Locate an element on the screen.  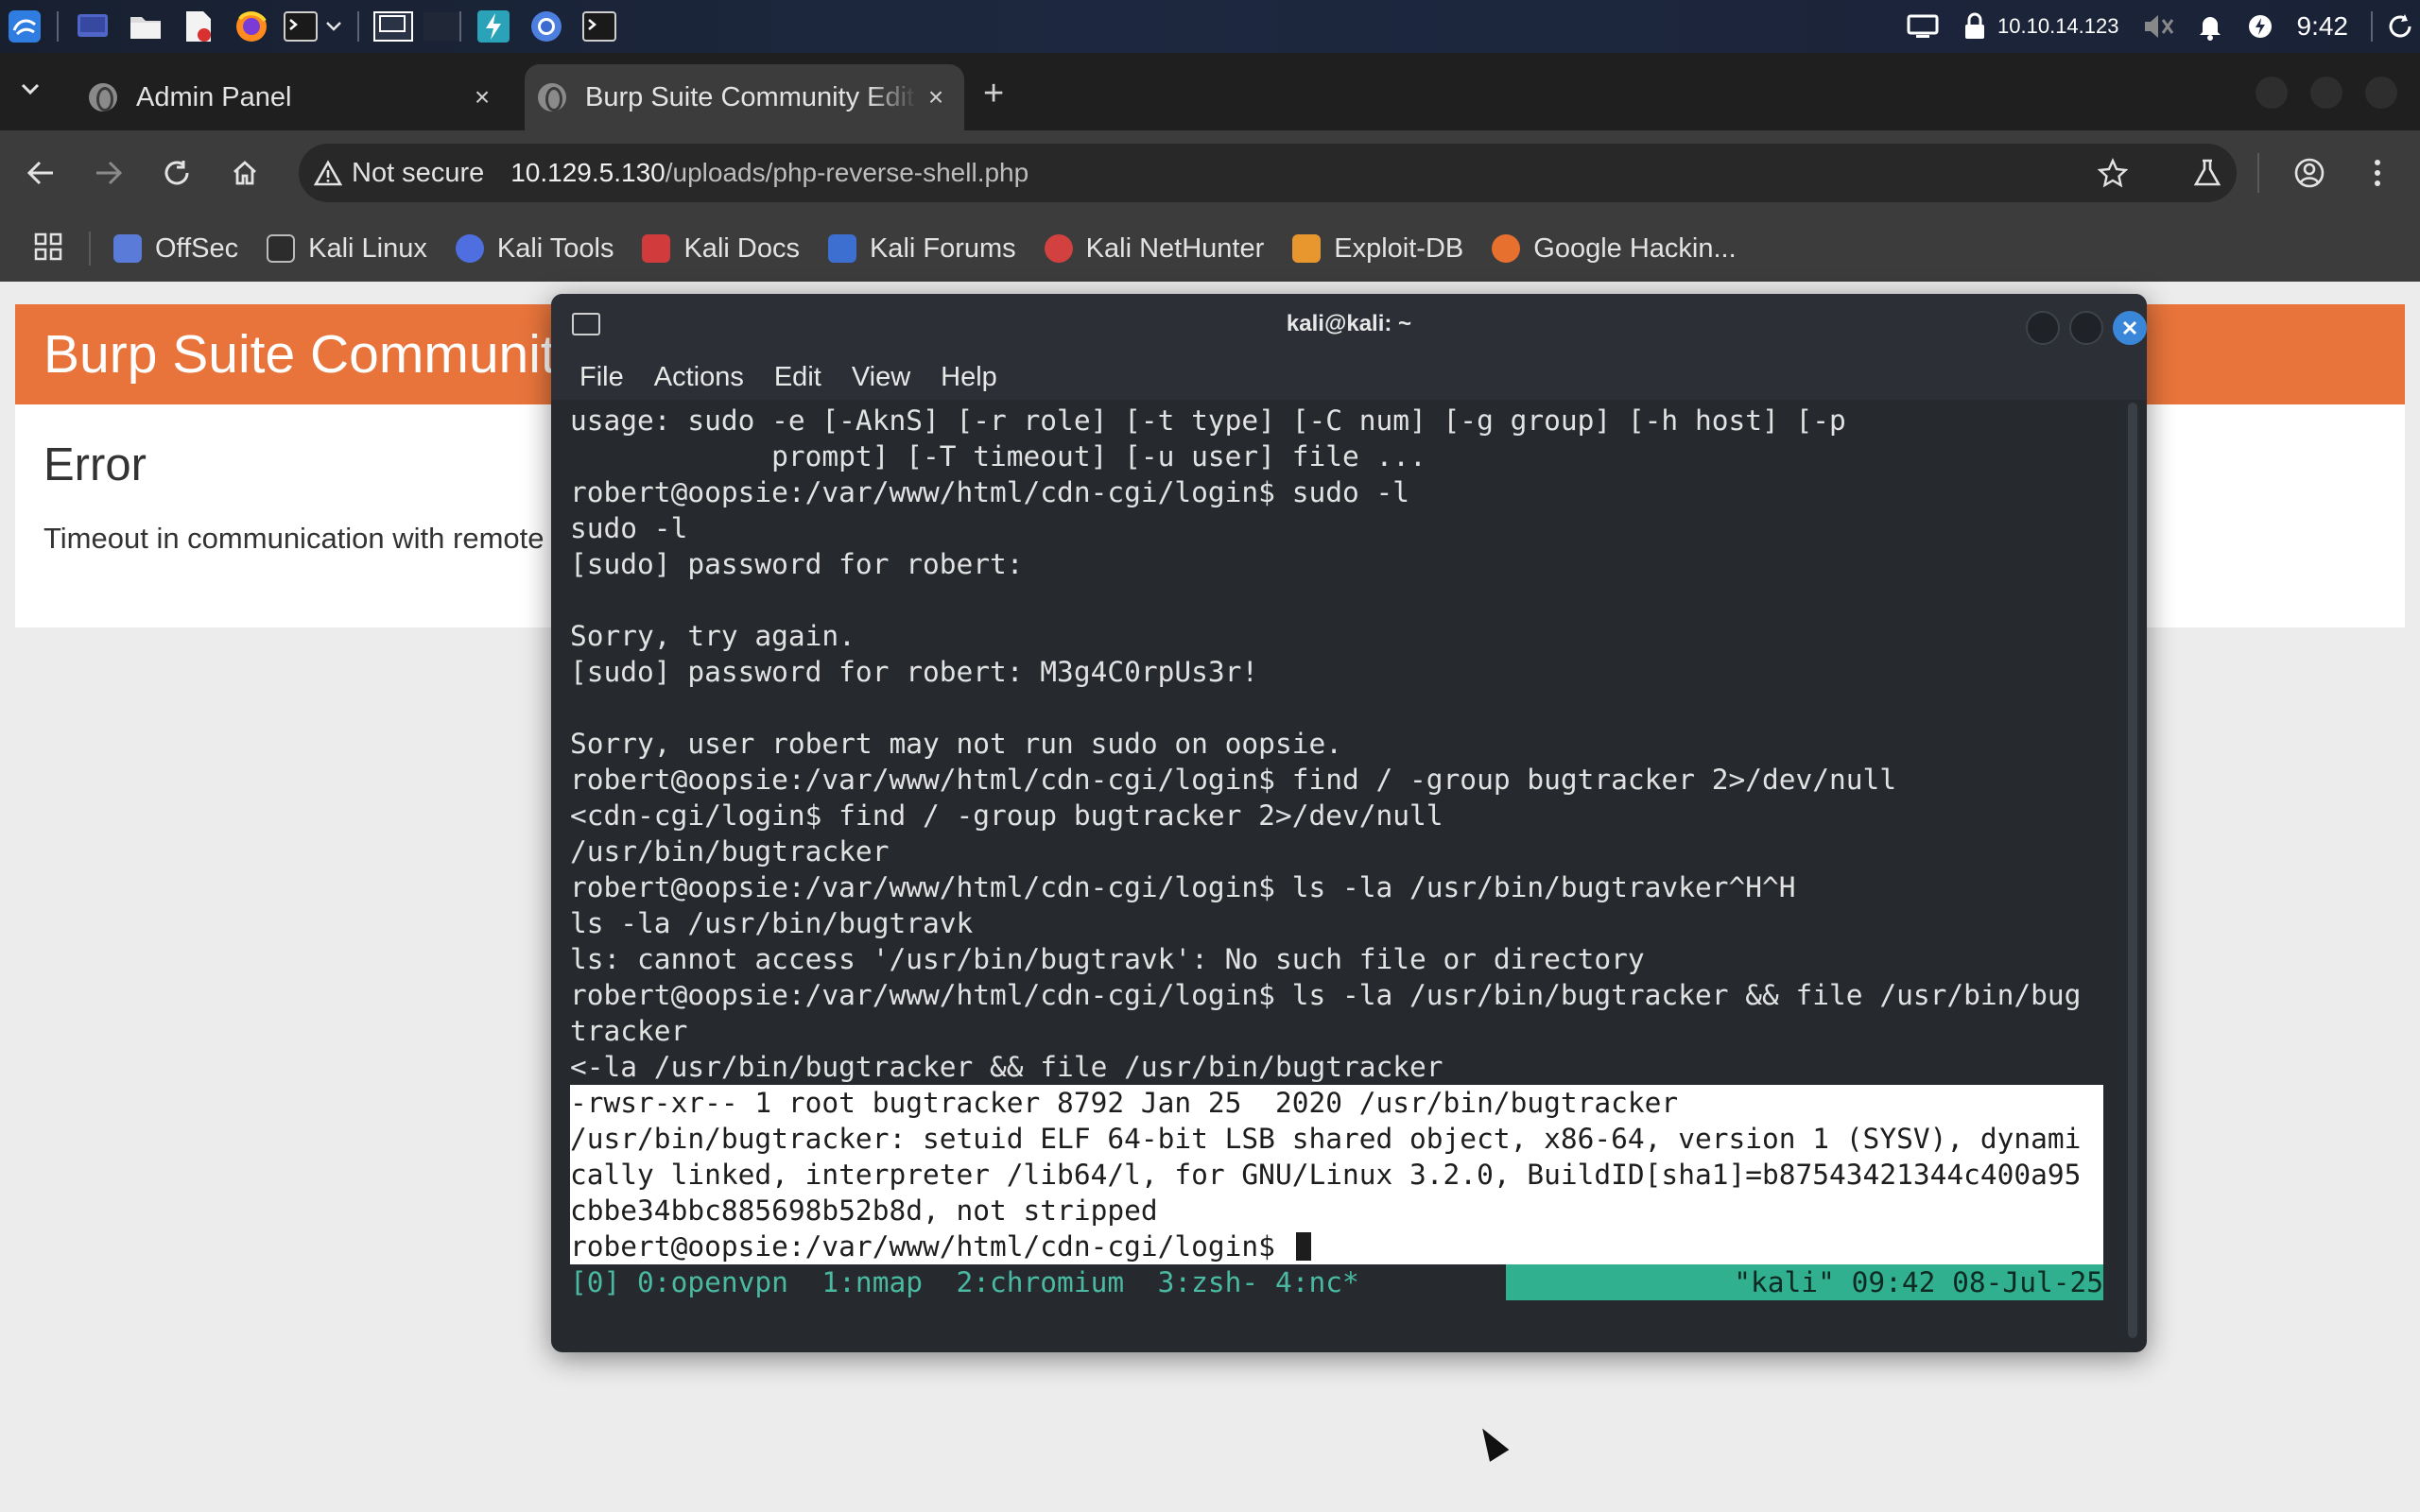
power-status-icon is located at coordinates (2260, 26).